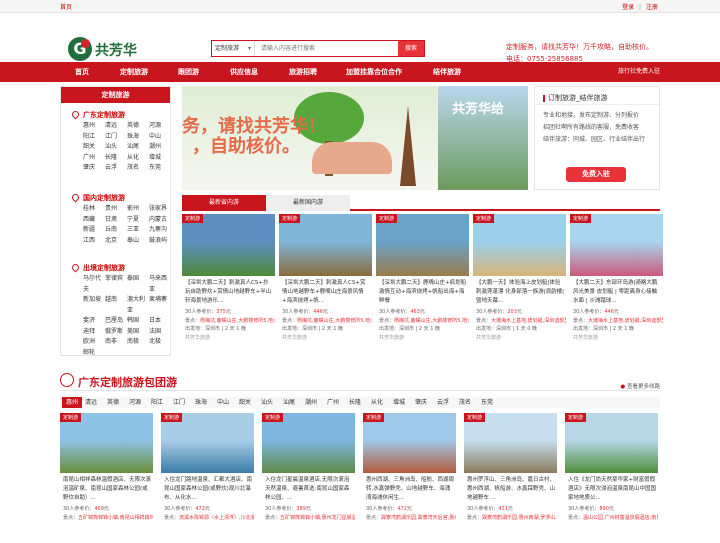 This screenshot has height=543, width=720. What do you see at coordinates (138, 241) in the screenshot?
I see `sidebar-destination-link: 泰山` at bounding box center [138, 241].